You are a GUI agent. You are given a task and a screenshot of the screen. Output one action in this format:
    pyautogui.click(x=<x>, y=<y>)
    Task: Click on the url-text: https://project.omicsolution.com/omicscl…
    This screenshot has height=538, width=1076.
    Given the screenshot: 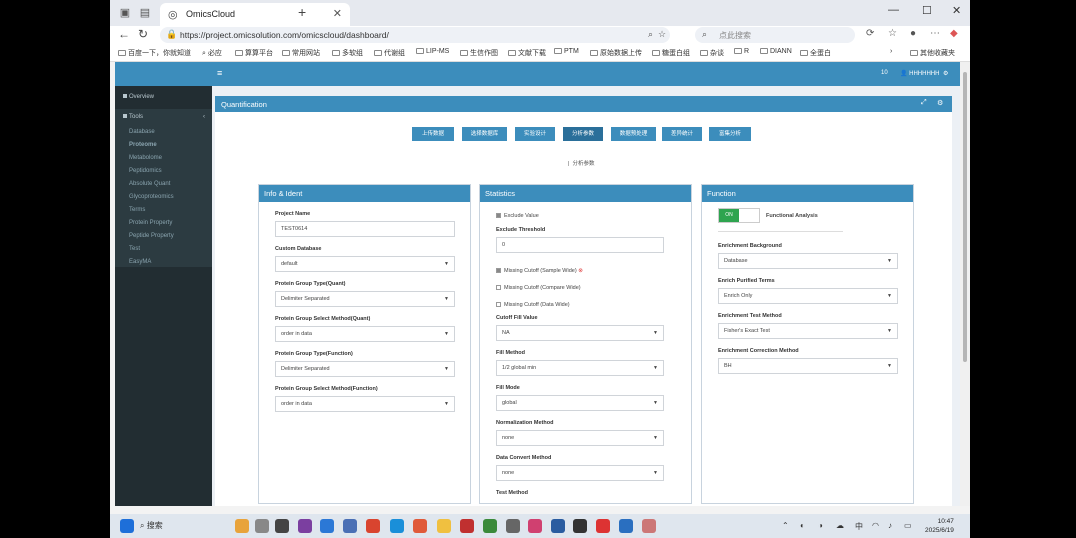 What is the action you would take?
    pyautogui.click(x=284, y=35)
    